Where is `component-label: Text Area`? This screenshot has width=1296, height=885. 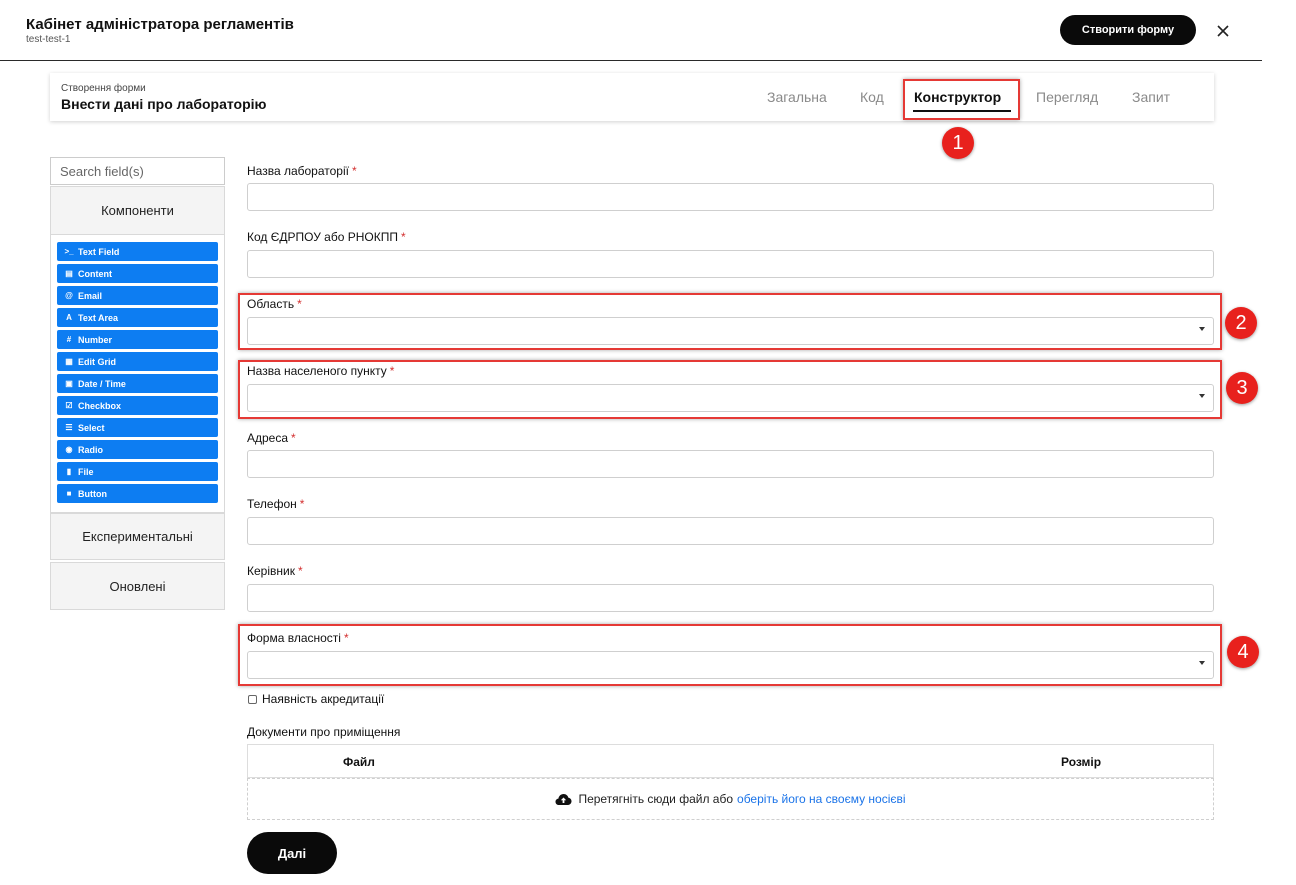 component-label: Text Area is located at coordinates (98, 317).